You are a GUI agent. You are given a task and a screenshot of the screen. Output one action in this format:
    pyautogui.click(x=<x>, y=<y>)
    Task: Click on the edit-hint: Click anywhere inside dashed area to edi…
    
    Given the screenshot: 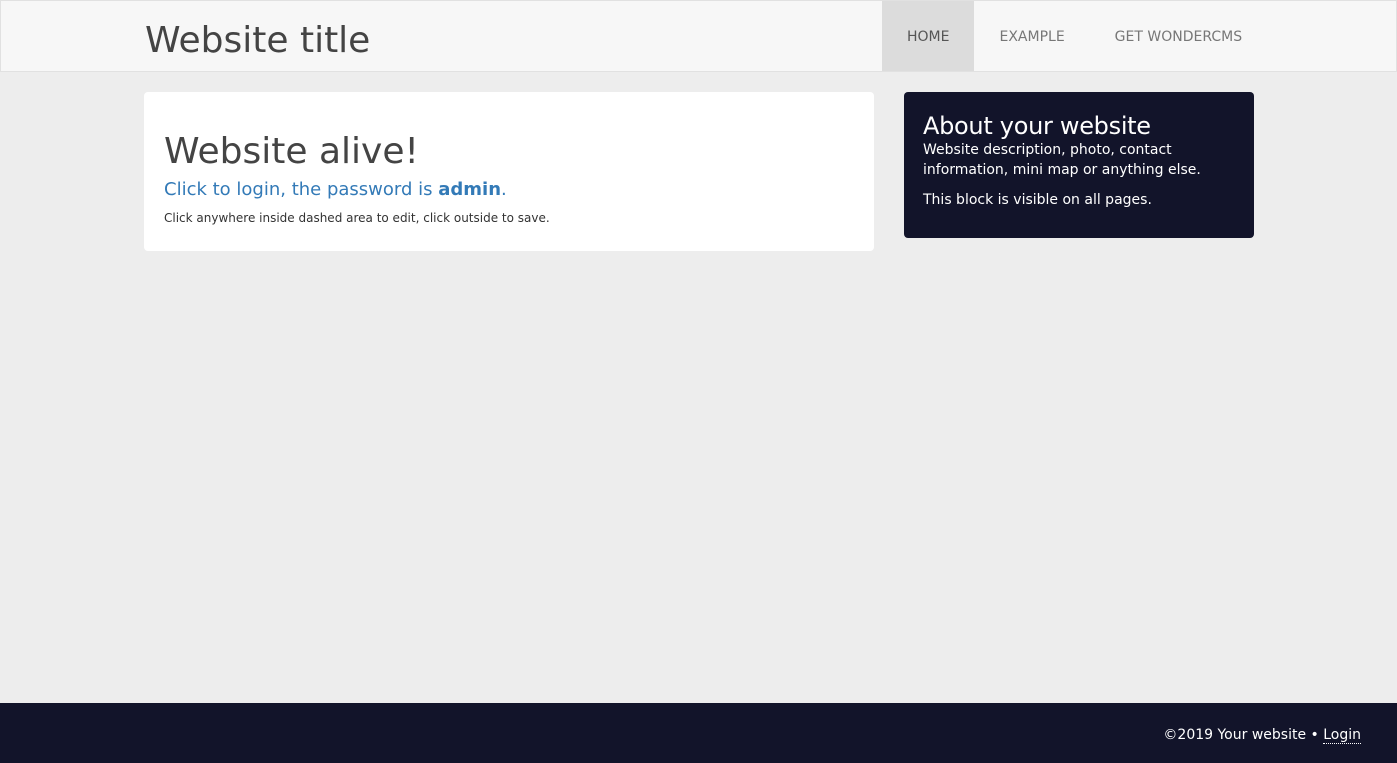 What is the action you would take?
    pyautogui.click(x=357, y=218)
    